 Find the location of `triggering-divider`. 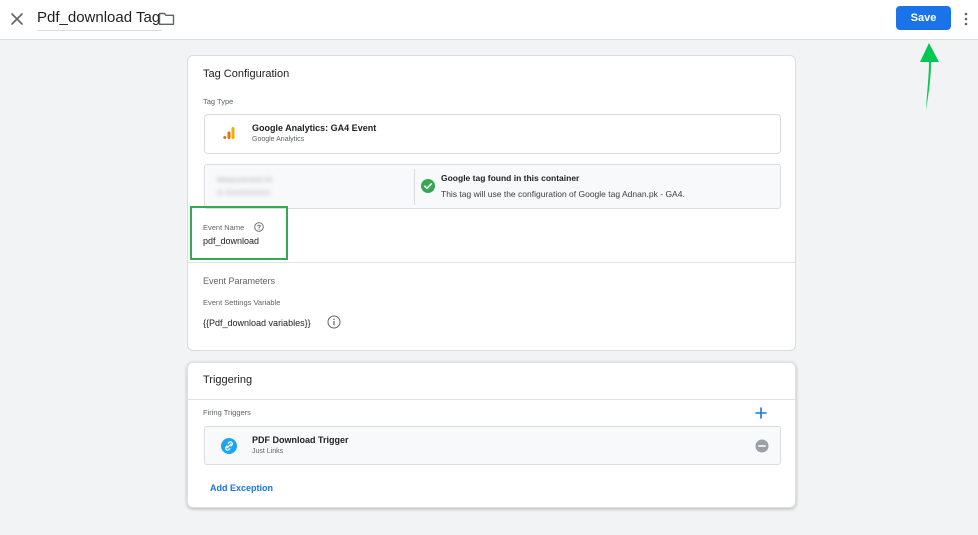

triggering-divider is located at coordinates (491, 399).